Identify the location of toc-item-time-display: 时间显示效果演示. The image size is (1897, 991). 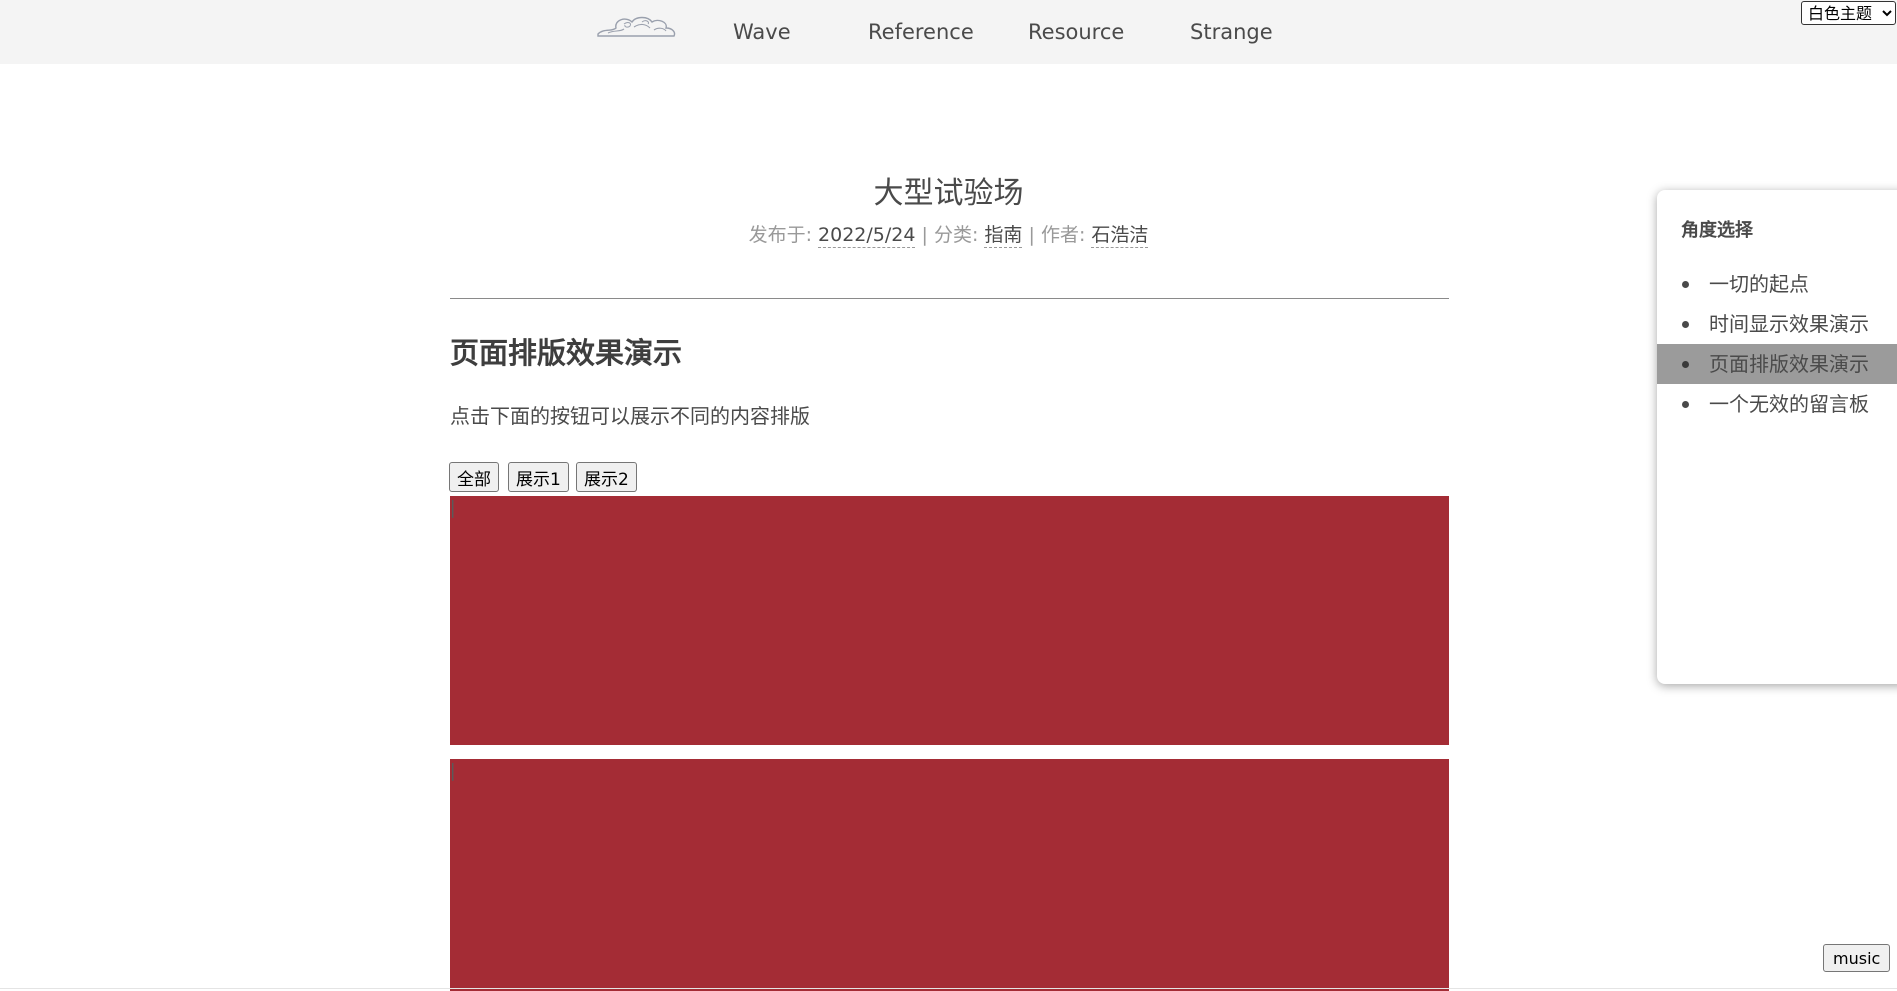
(1777, 324).